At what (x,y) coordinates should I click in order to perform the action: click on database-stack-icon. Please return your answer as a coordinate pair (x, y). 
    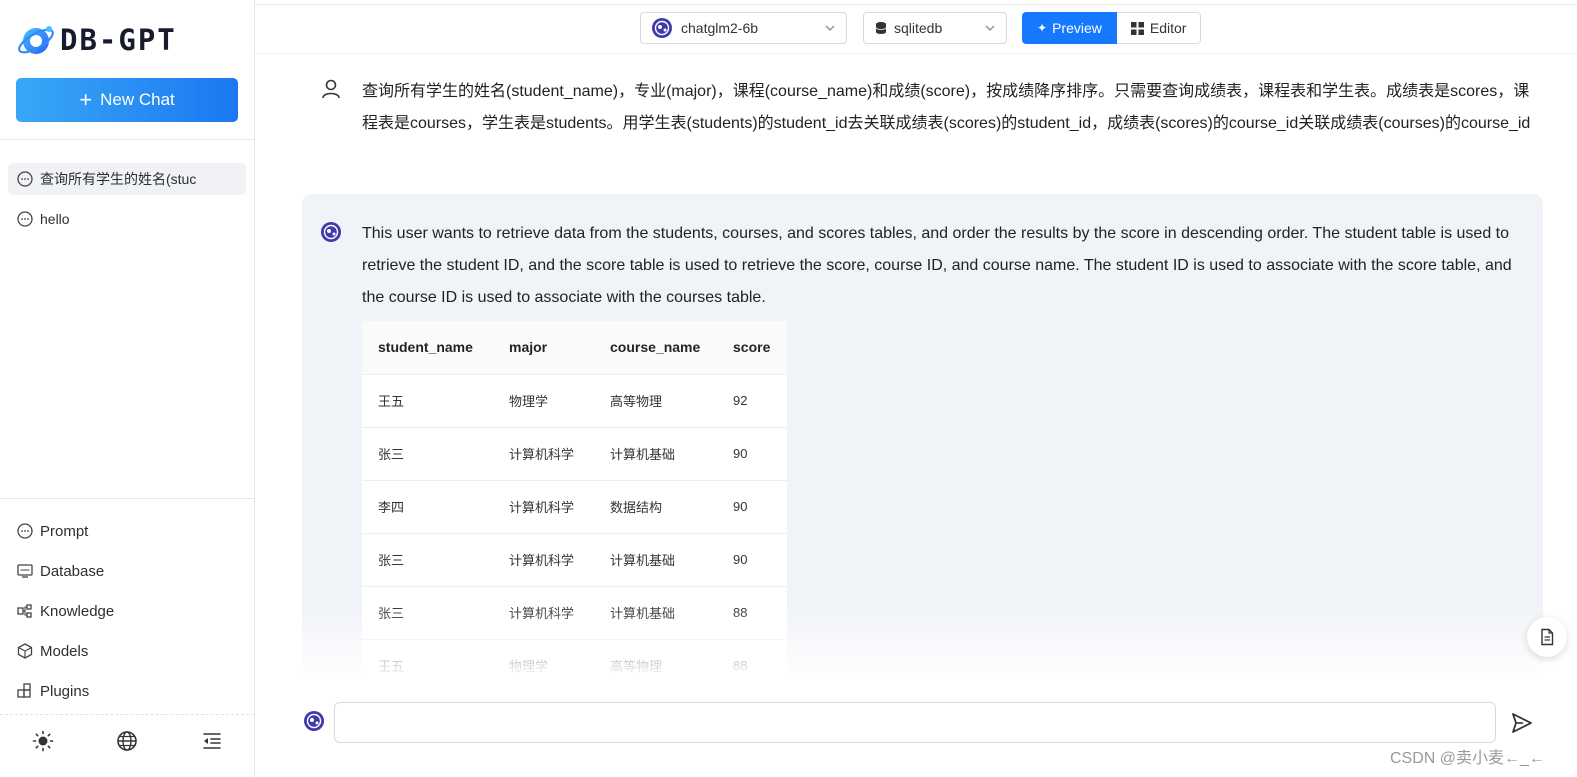
    Looking at the image, I should click on (881, 28).